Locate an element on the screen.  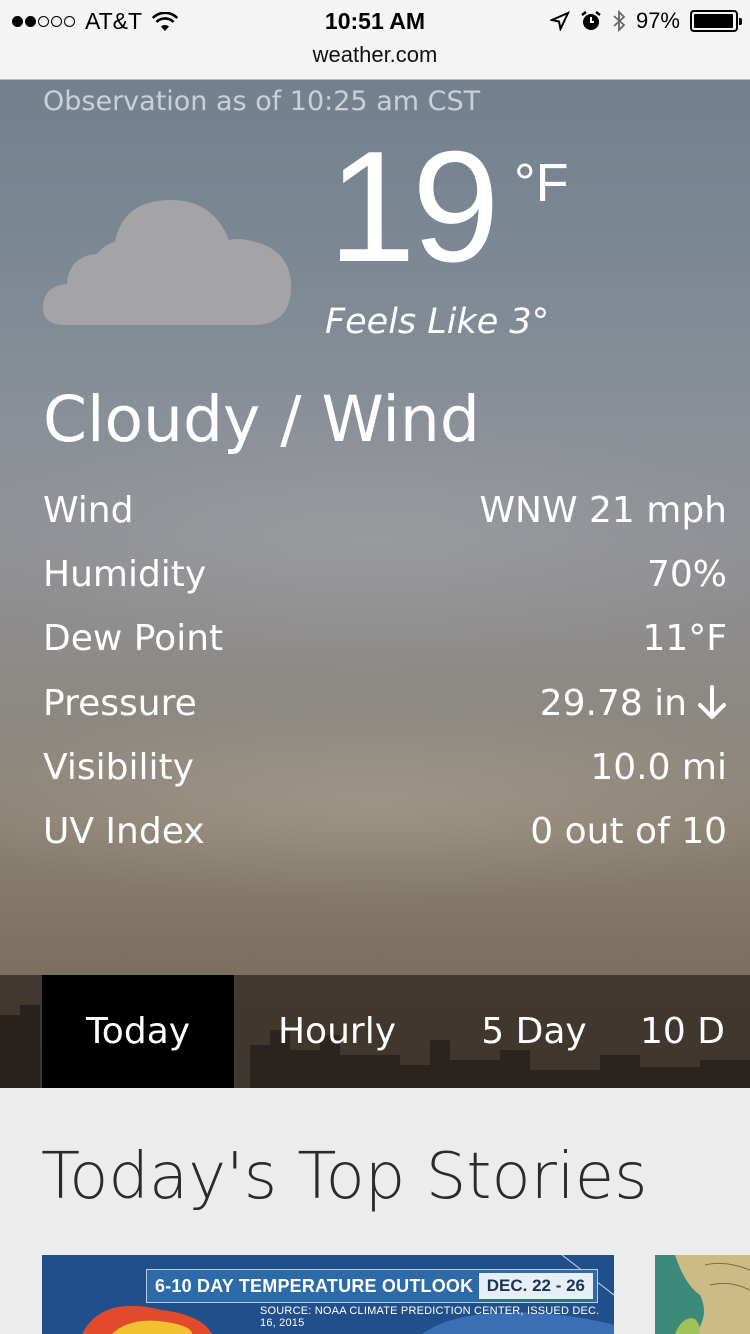
detail-label: UV Index is located at coordinates (124, 832).